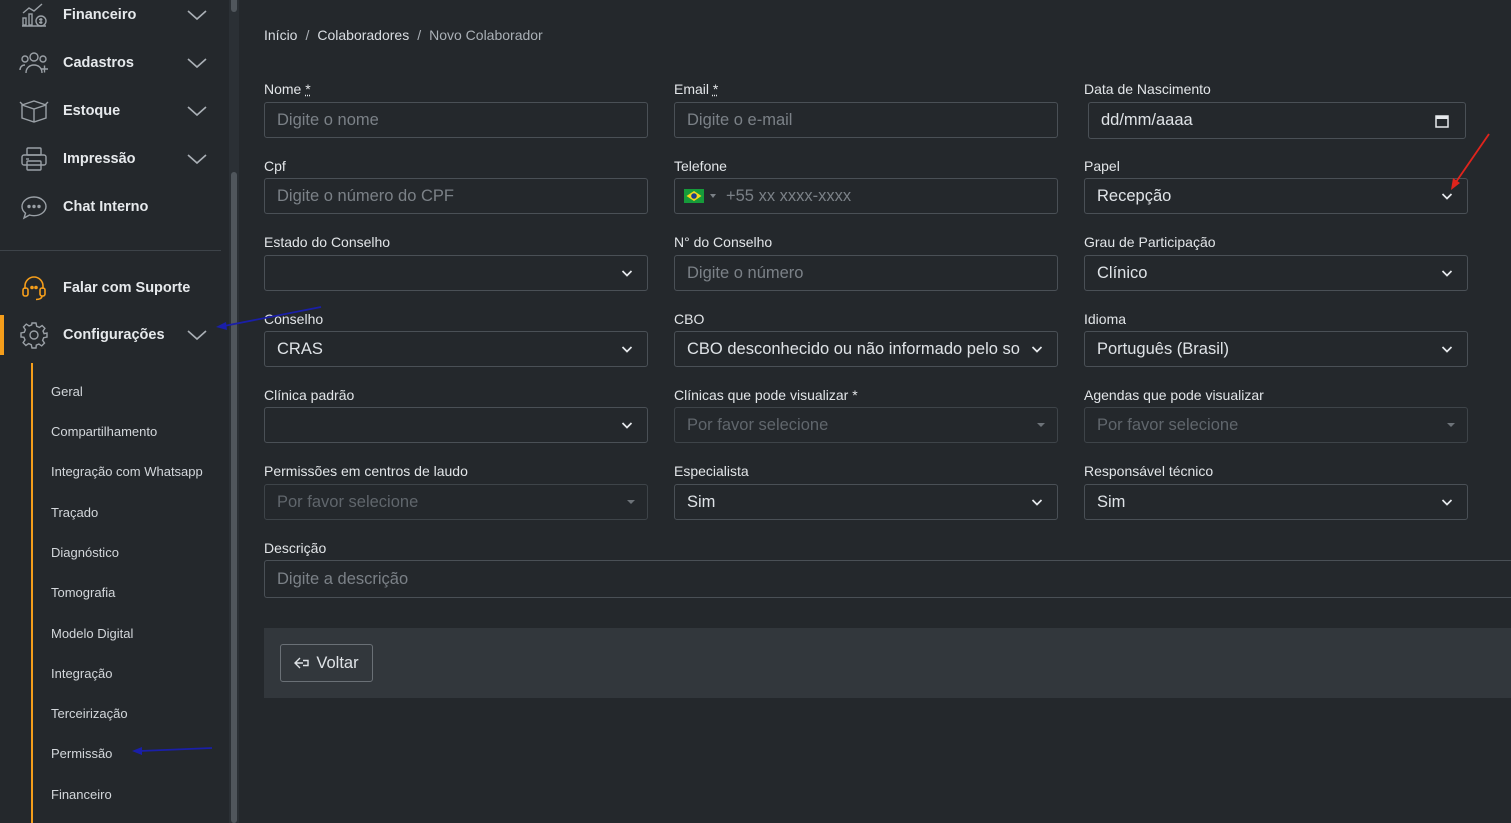  What do you see at coordinates (127, 288) in the screenshot?
I see `support-label: Falar com Suporte` at bounding box center [127, 288].